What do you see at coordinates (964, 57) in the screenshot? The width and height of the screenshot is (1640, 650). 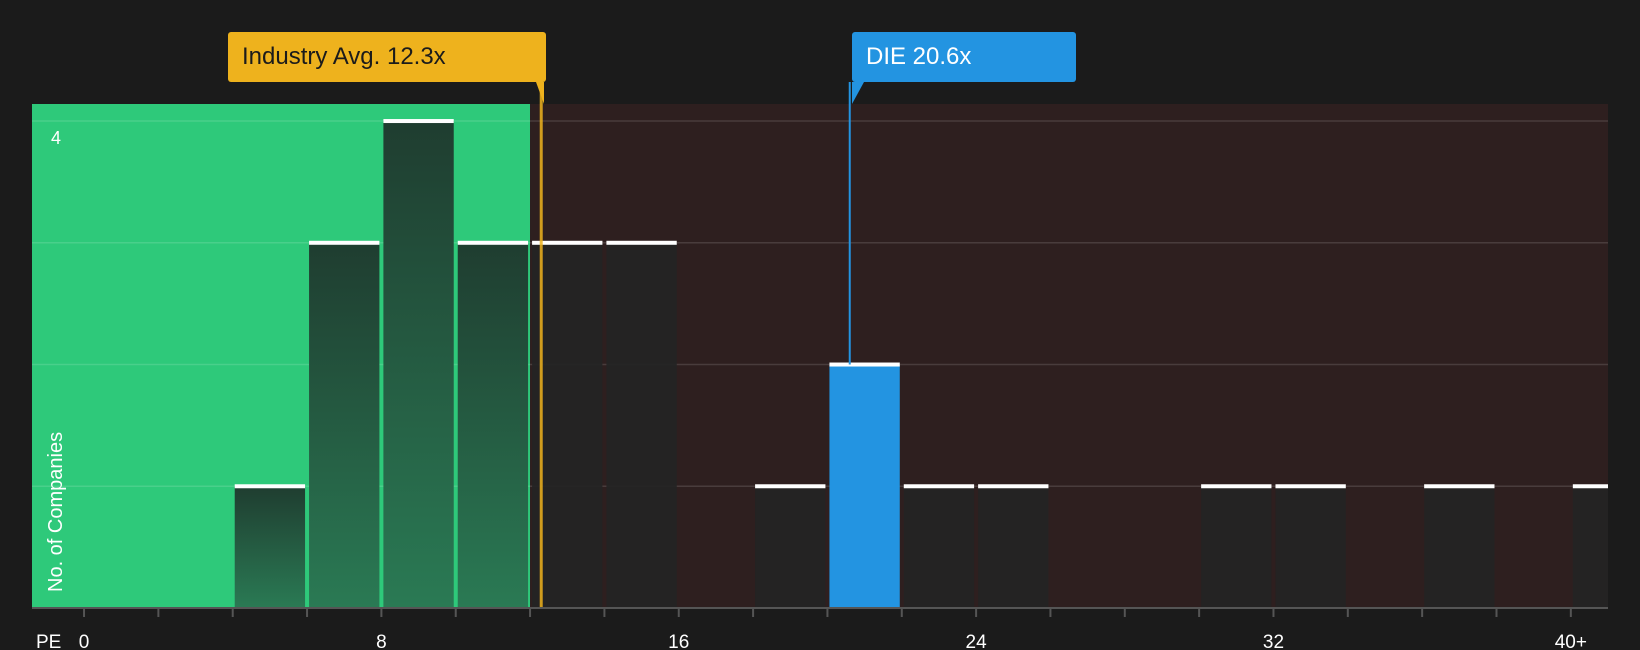 I see `company-pe-callout: DIE 20.6x` at bounding box center [964, 57].